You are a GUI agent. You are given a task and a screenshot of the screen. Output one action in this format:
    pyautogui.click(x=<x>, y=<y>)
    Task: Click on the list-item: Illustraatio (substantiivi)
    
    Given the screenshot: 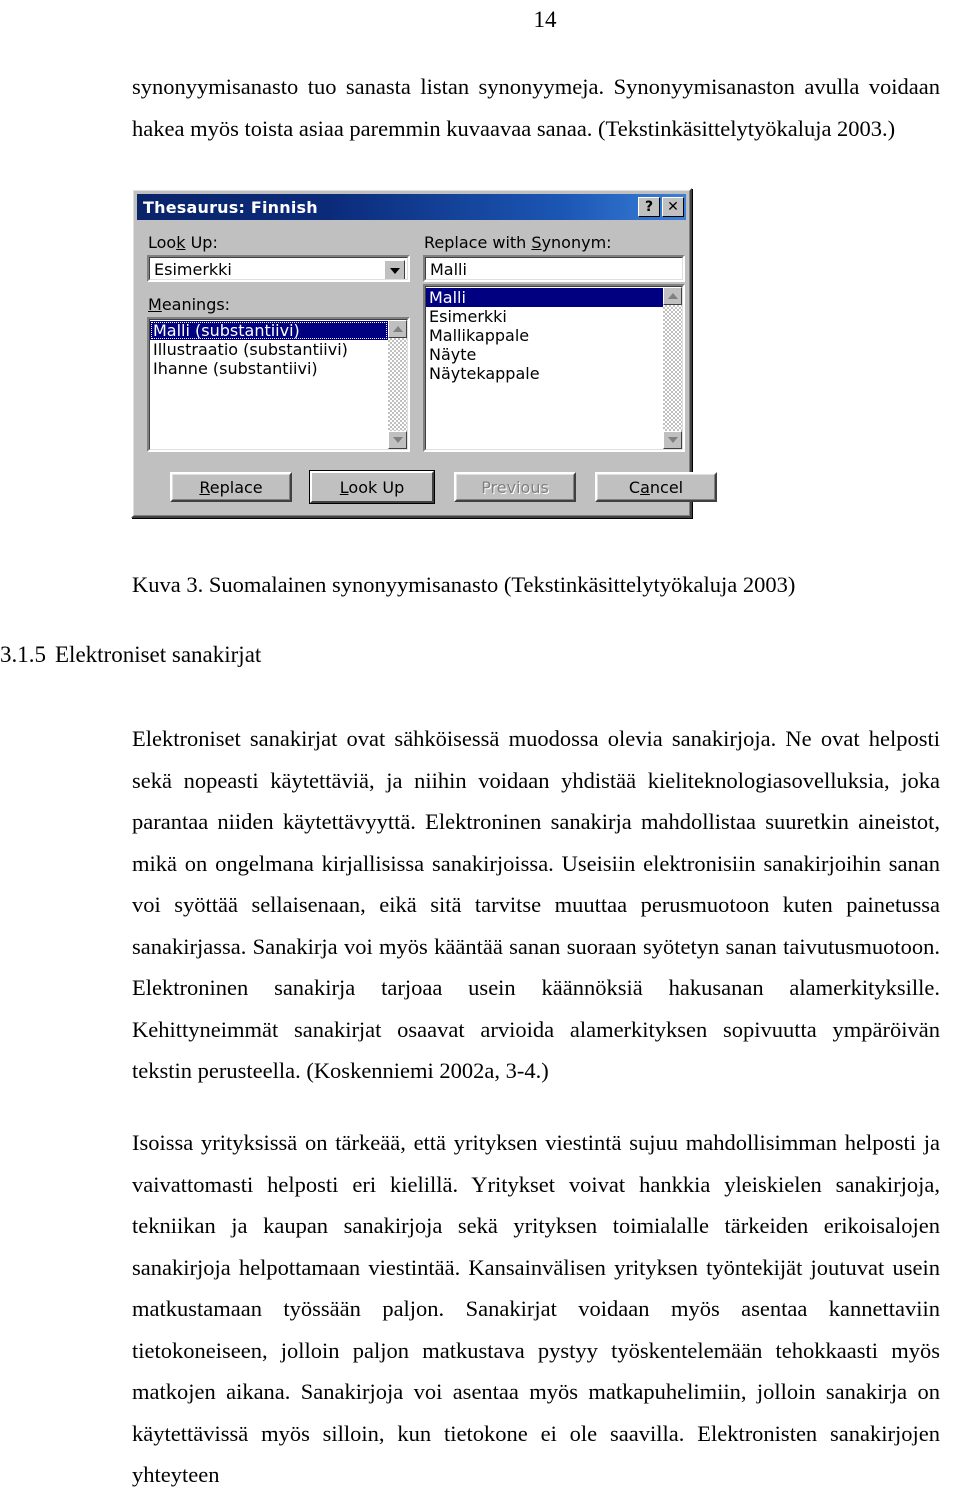 What is the action you would take?
    pyautogui.click(x=269, y=349)
    